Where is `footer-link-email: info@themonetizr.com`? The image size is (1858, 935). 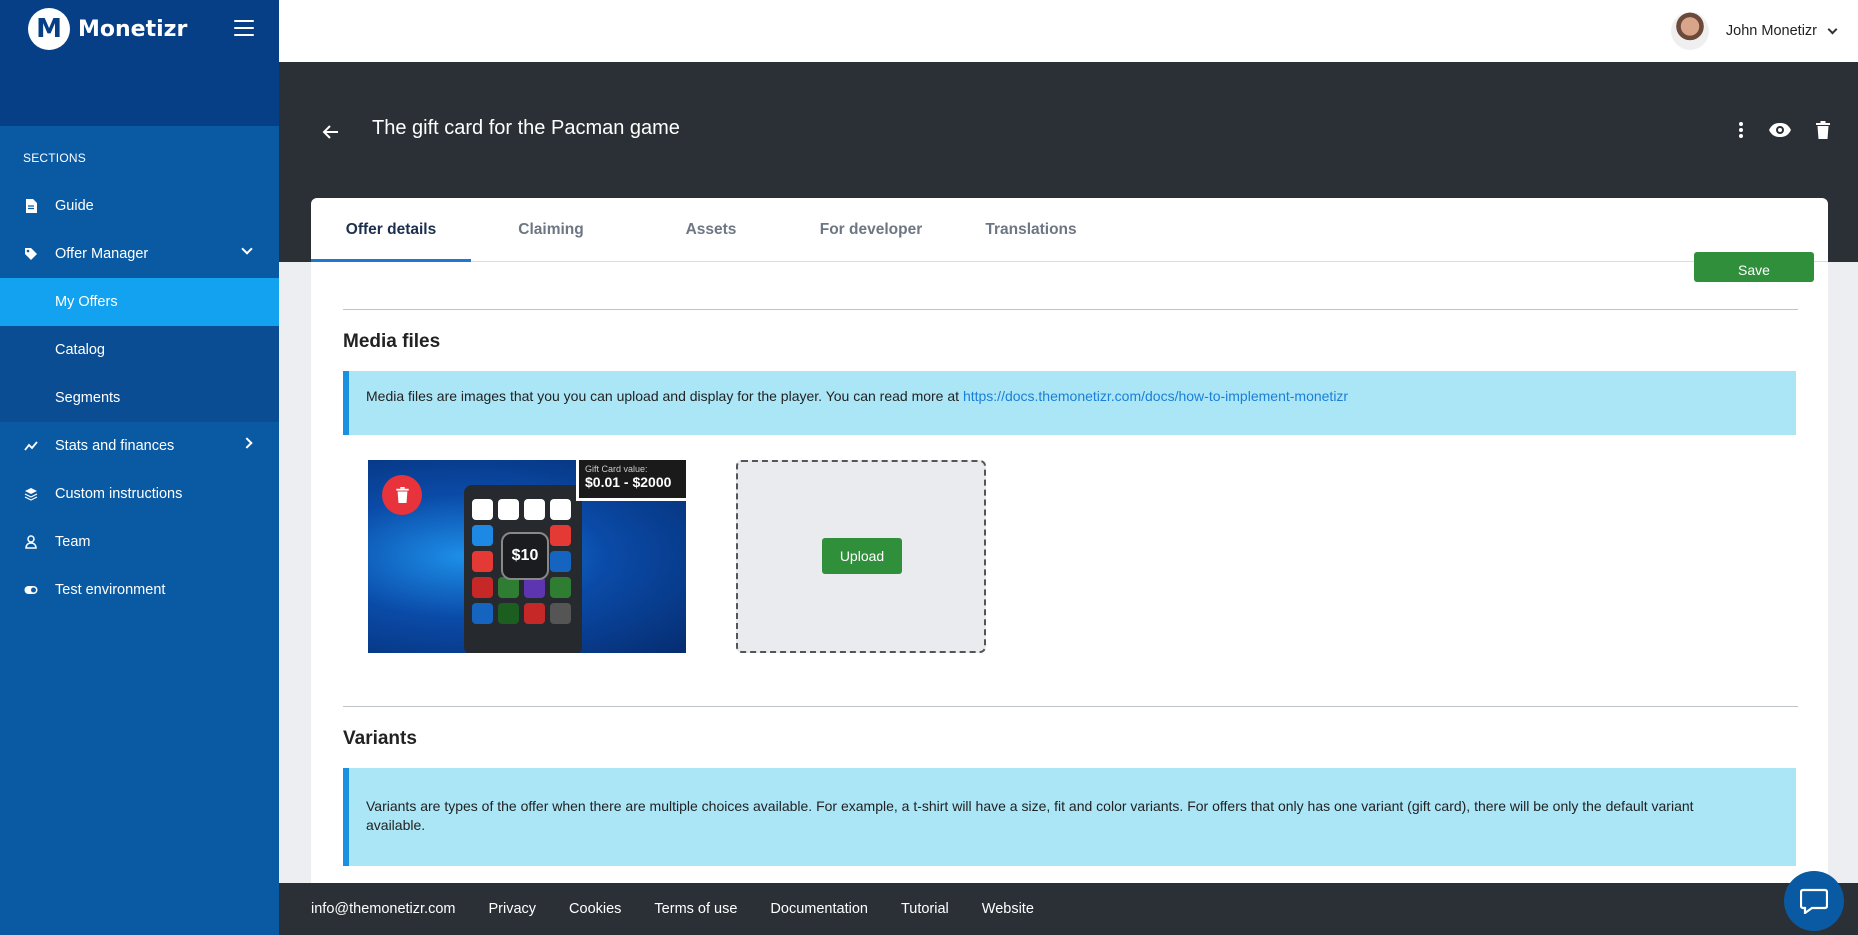 footer-link-email: info@themonetizr.com is located at coordinates (383, 909).